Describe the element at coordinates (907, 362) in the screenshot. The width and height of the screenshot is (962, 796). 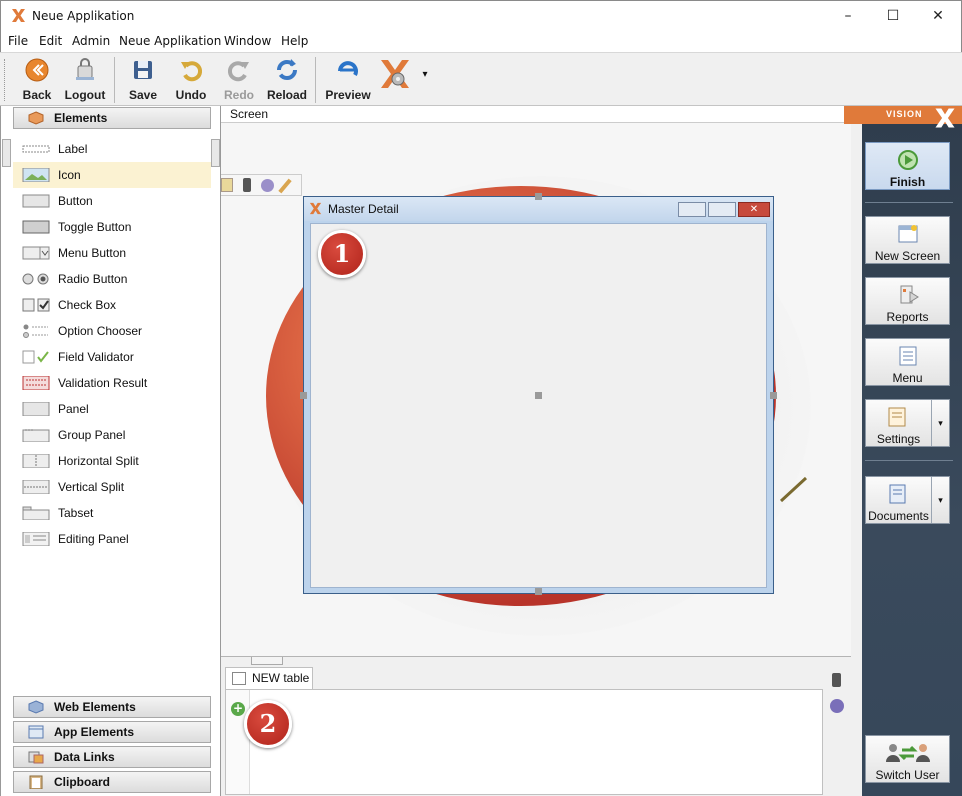
I see `menu-button: Menu` at that location.